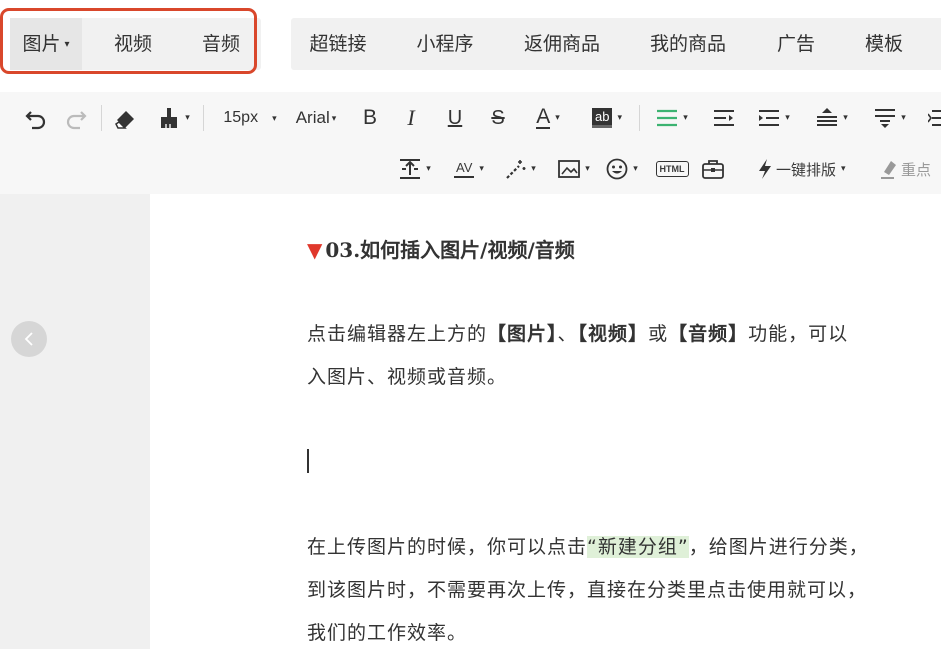 The width and height of the screenshot is (941, 649). I want to click on indent-right-button, so click(724, 118).